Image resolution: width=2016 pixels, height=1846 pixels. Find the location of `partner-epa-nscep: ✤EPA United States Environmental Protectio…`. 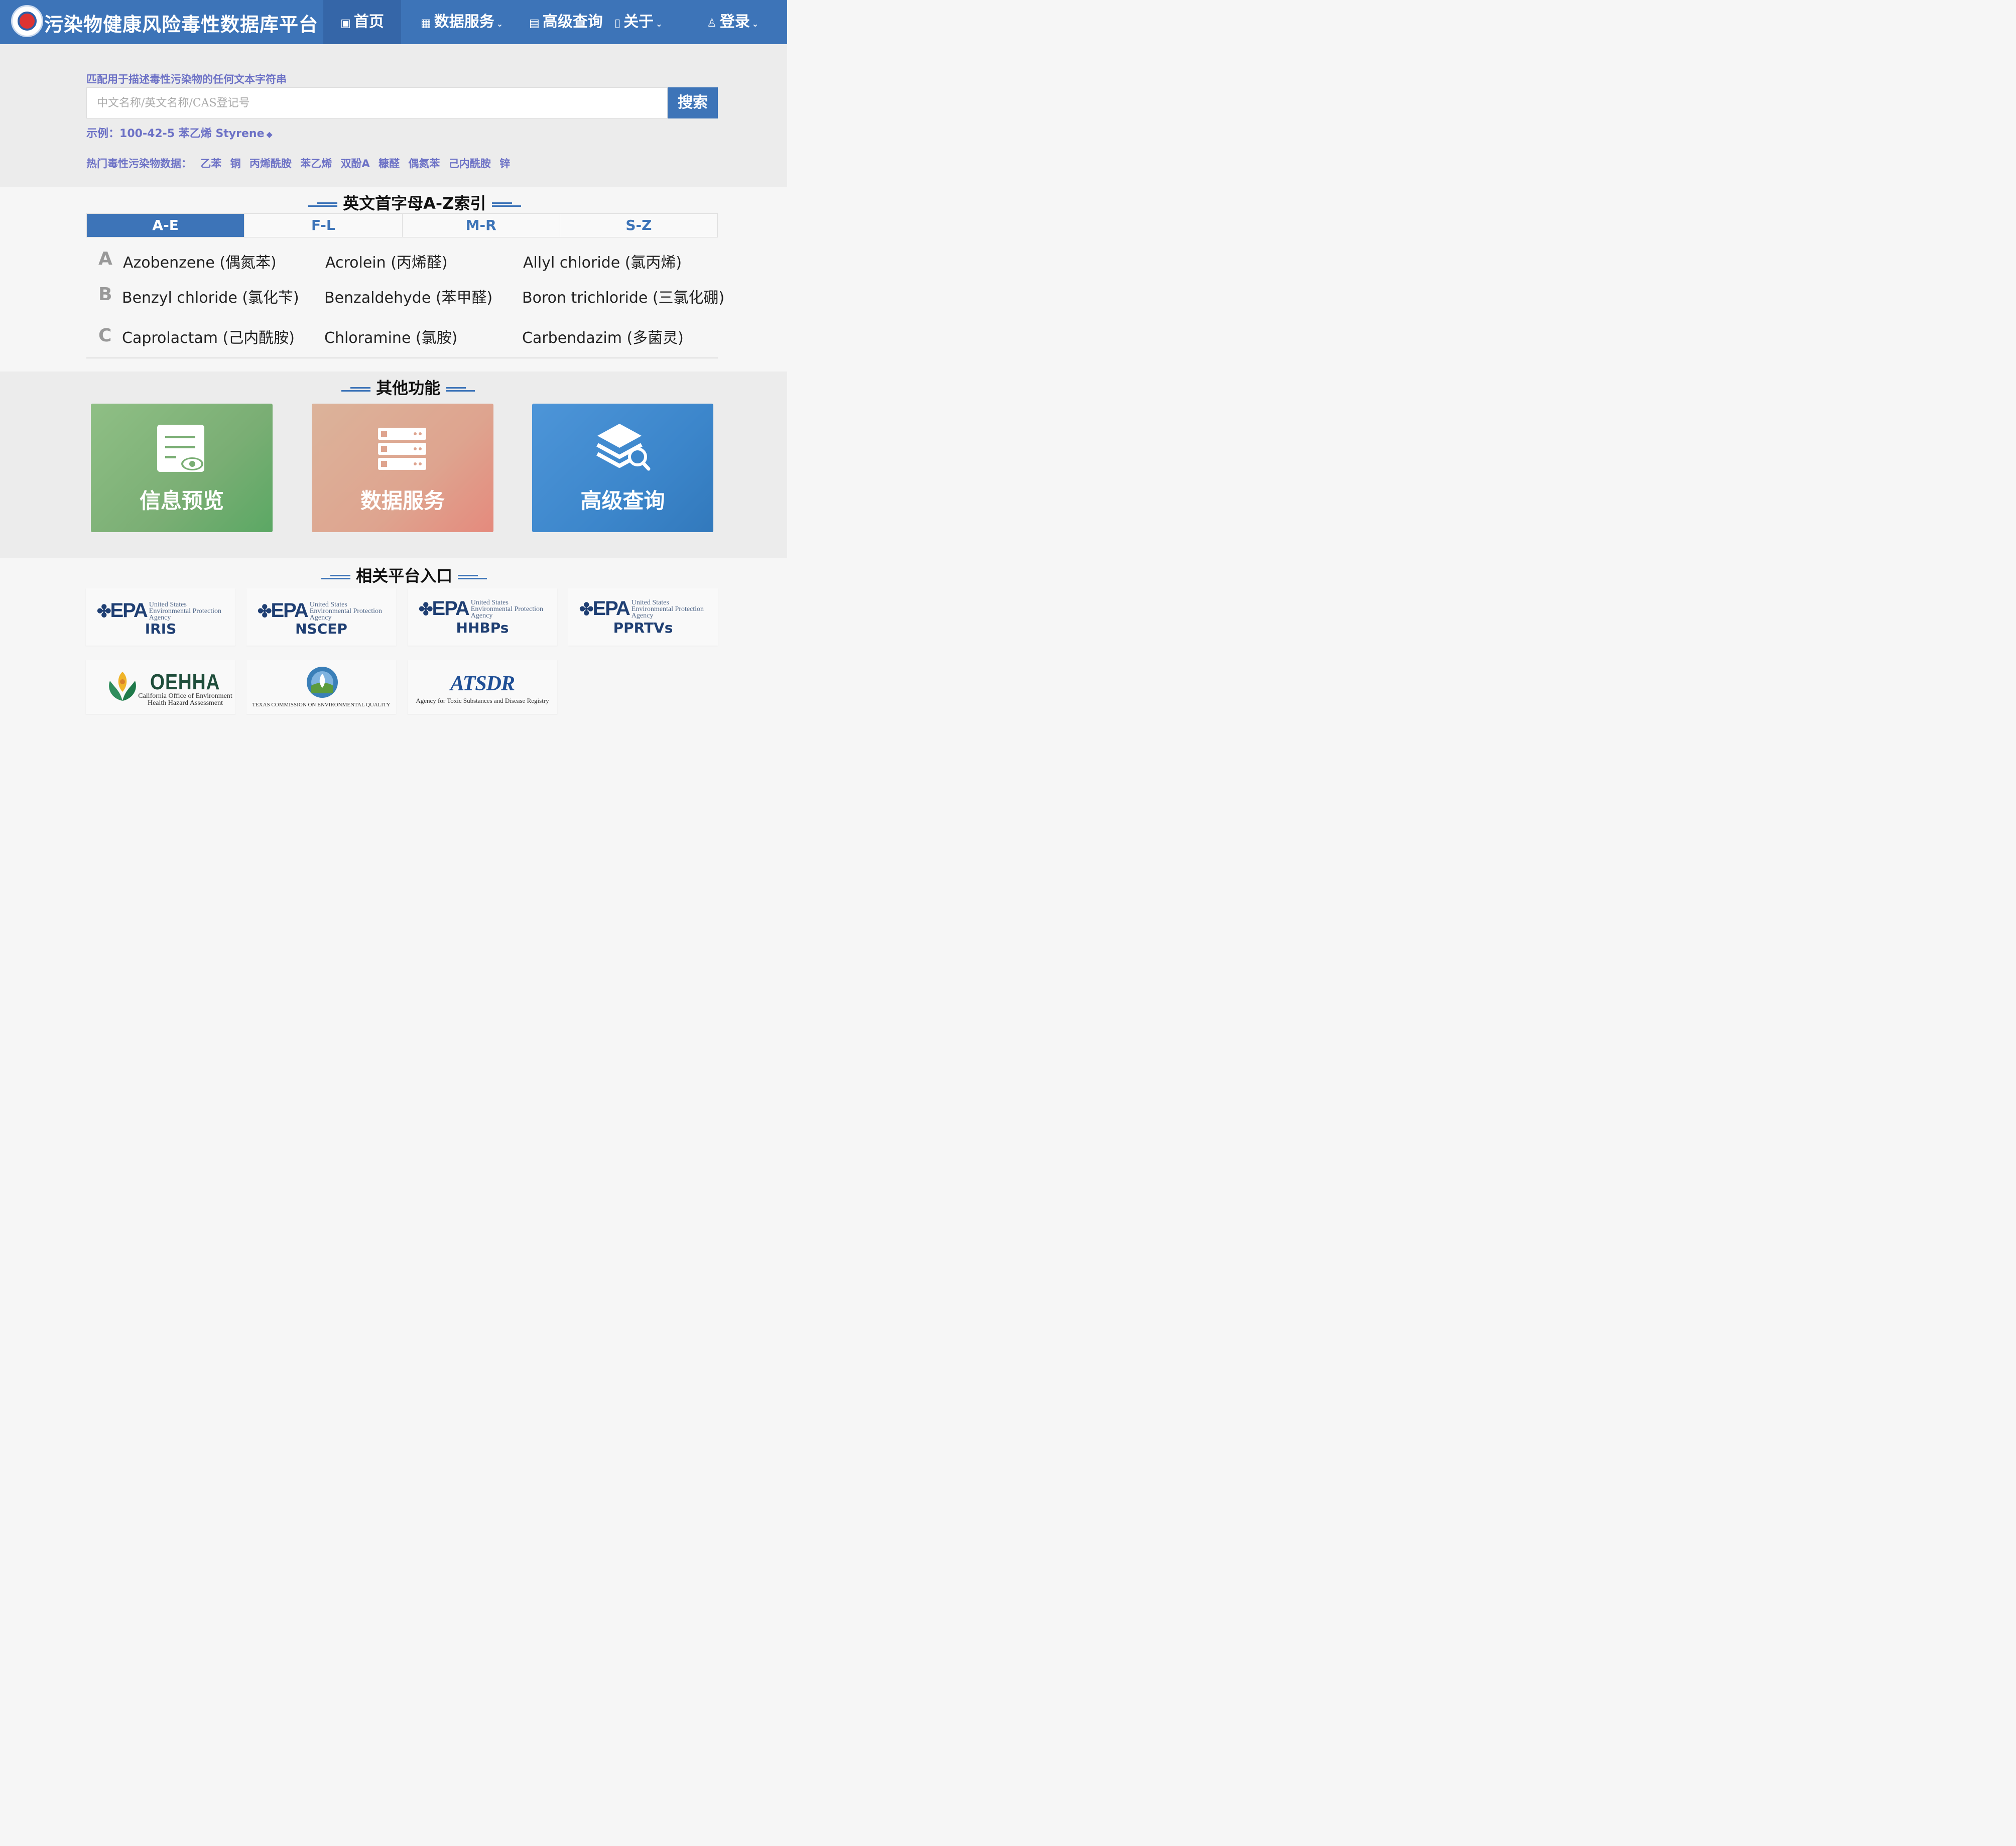

partner-epa-nscep: ✤EPA United States Environmental Protectio… is located at coordinates (321, 617).